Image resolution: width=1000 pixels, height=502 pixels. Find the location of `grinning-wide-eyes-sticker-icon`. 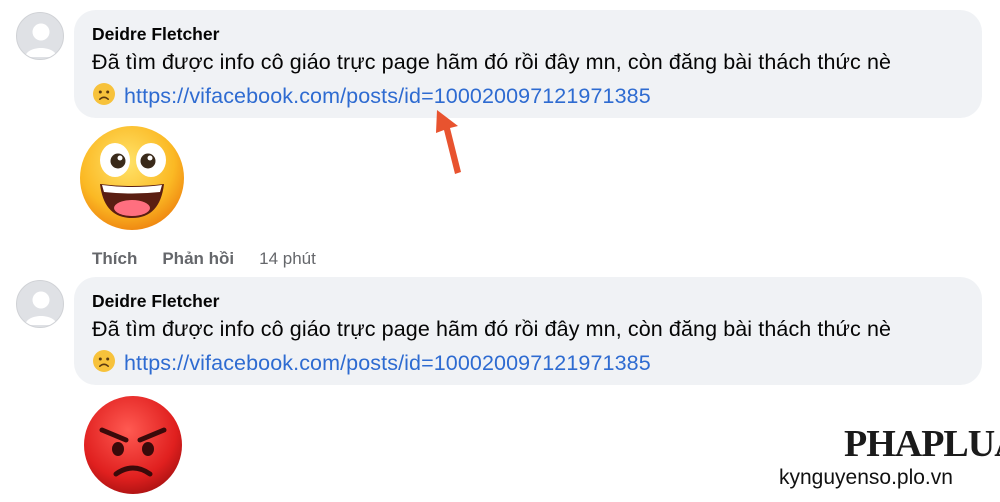

grinning-wide-eyes-sticker-icon is located at coordinates (132, 180).